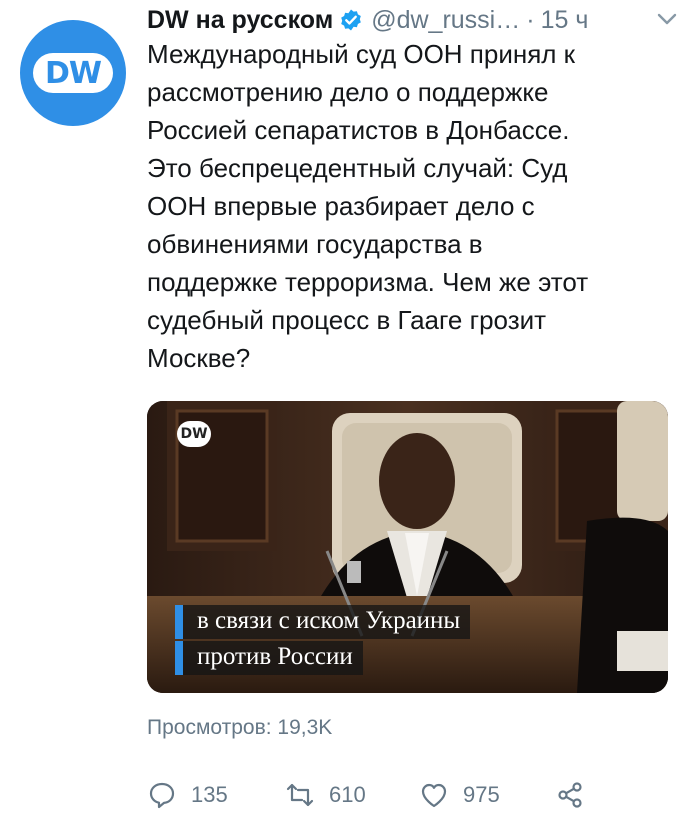  Describe the element at coordinates (348, 92) in the screenshot. I see `tweet-line: рассмотрению дело о поддержке` at that location.